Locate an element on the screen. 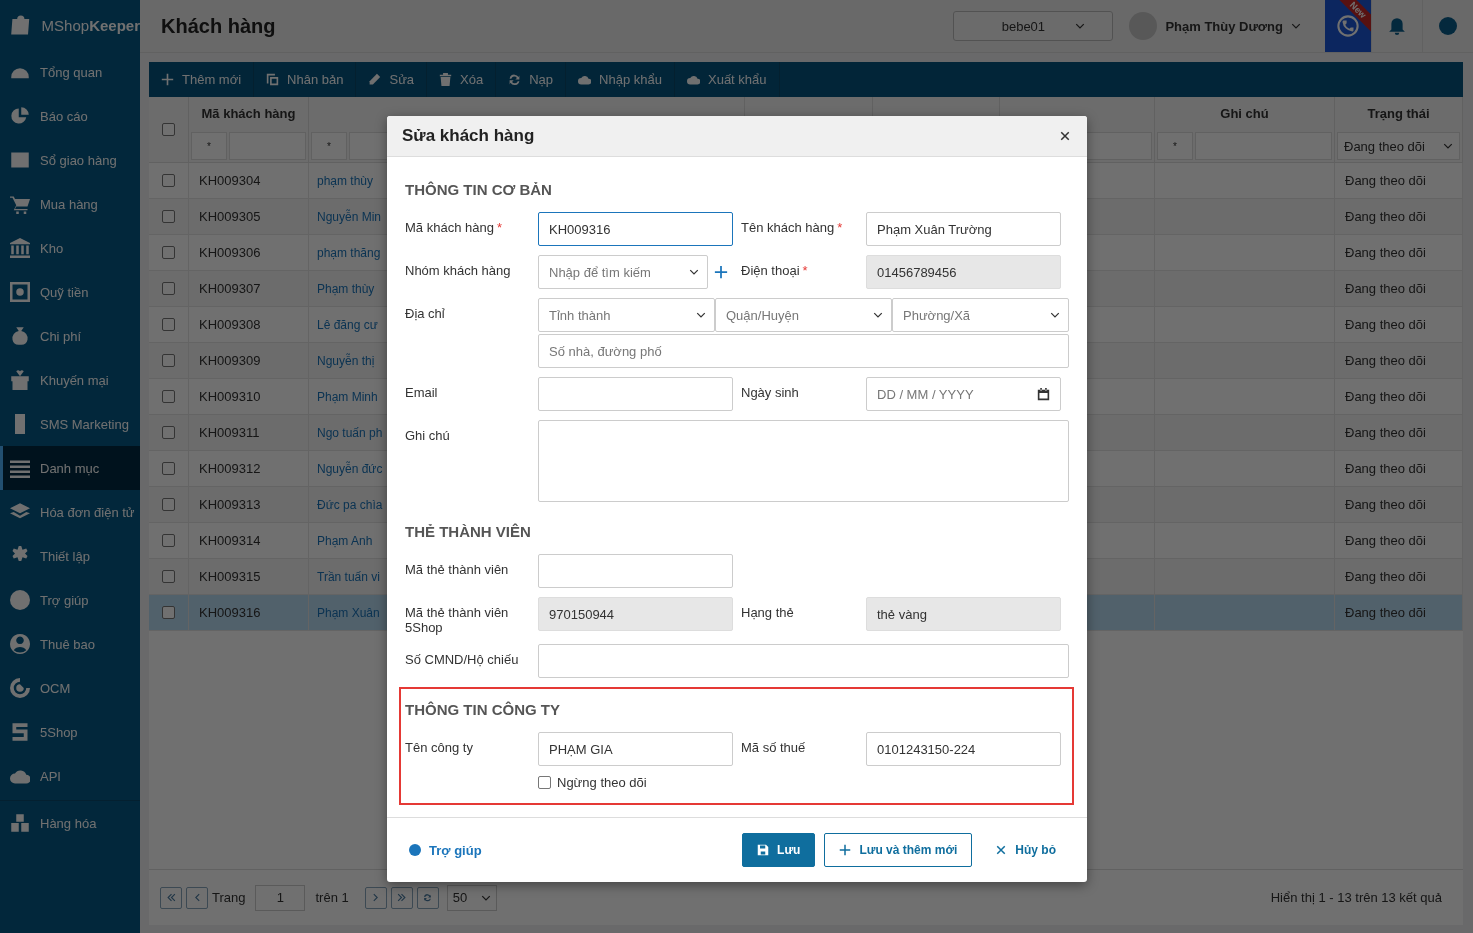  field-label: Ghi chú is located at coordinates (428, 435).